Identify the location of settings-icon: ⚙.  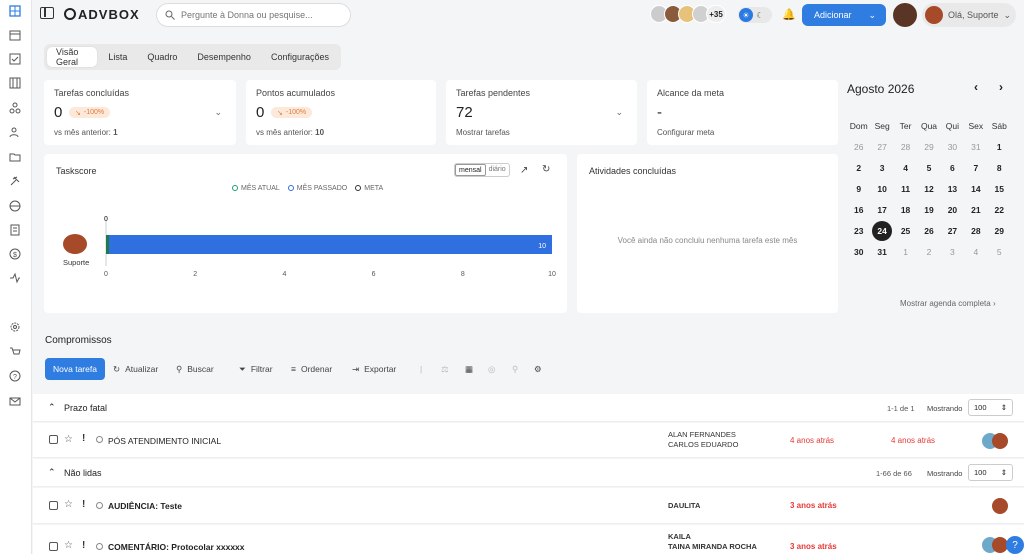
(538, 369).